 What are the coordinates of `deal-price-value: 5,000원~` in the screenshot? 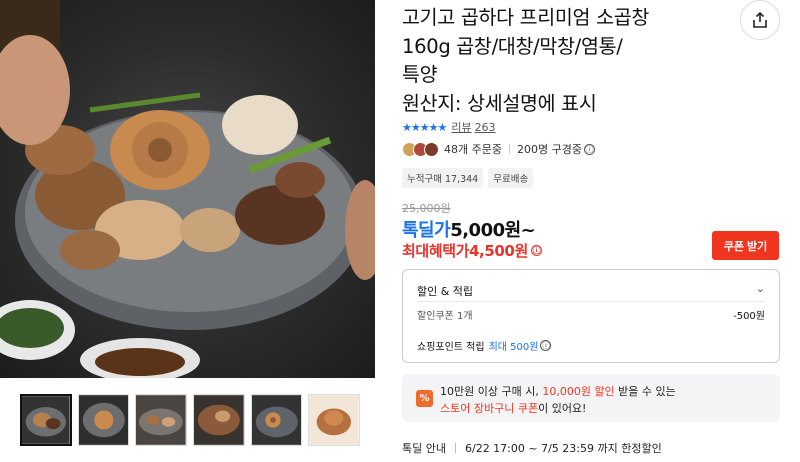 It's located at (493, 230).